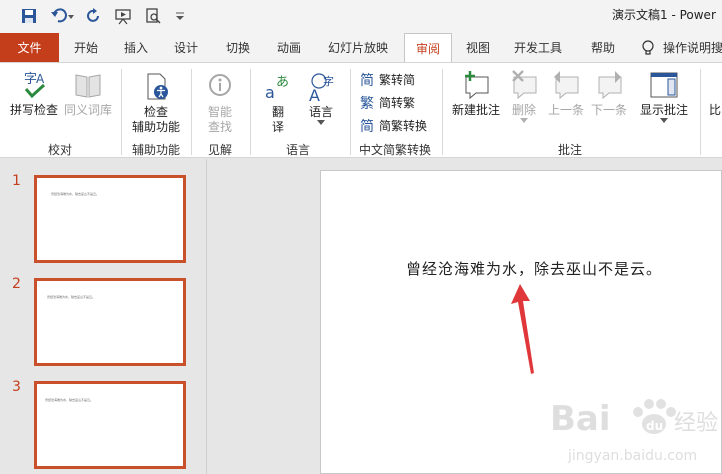 This screenshot has width=722, height=474. I want to click on simplified-to-traditional-button: 繁 简转繁, so click(387, 102).